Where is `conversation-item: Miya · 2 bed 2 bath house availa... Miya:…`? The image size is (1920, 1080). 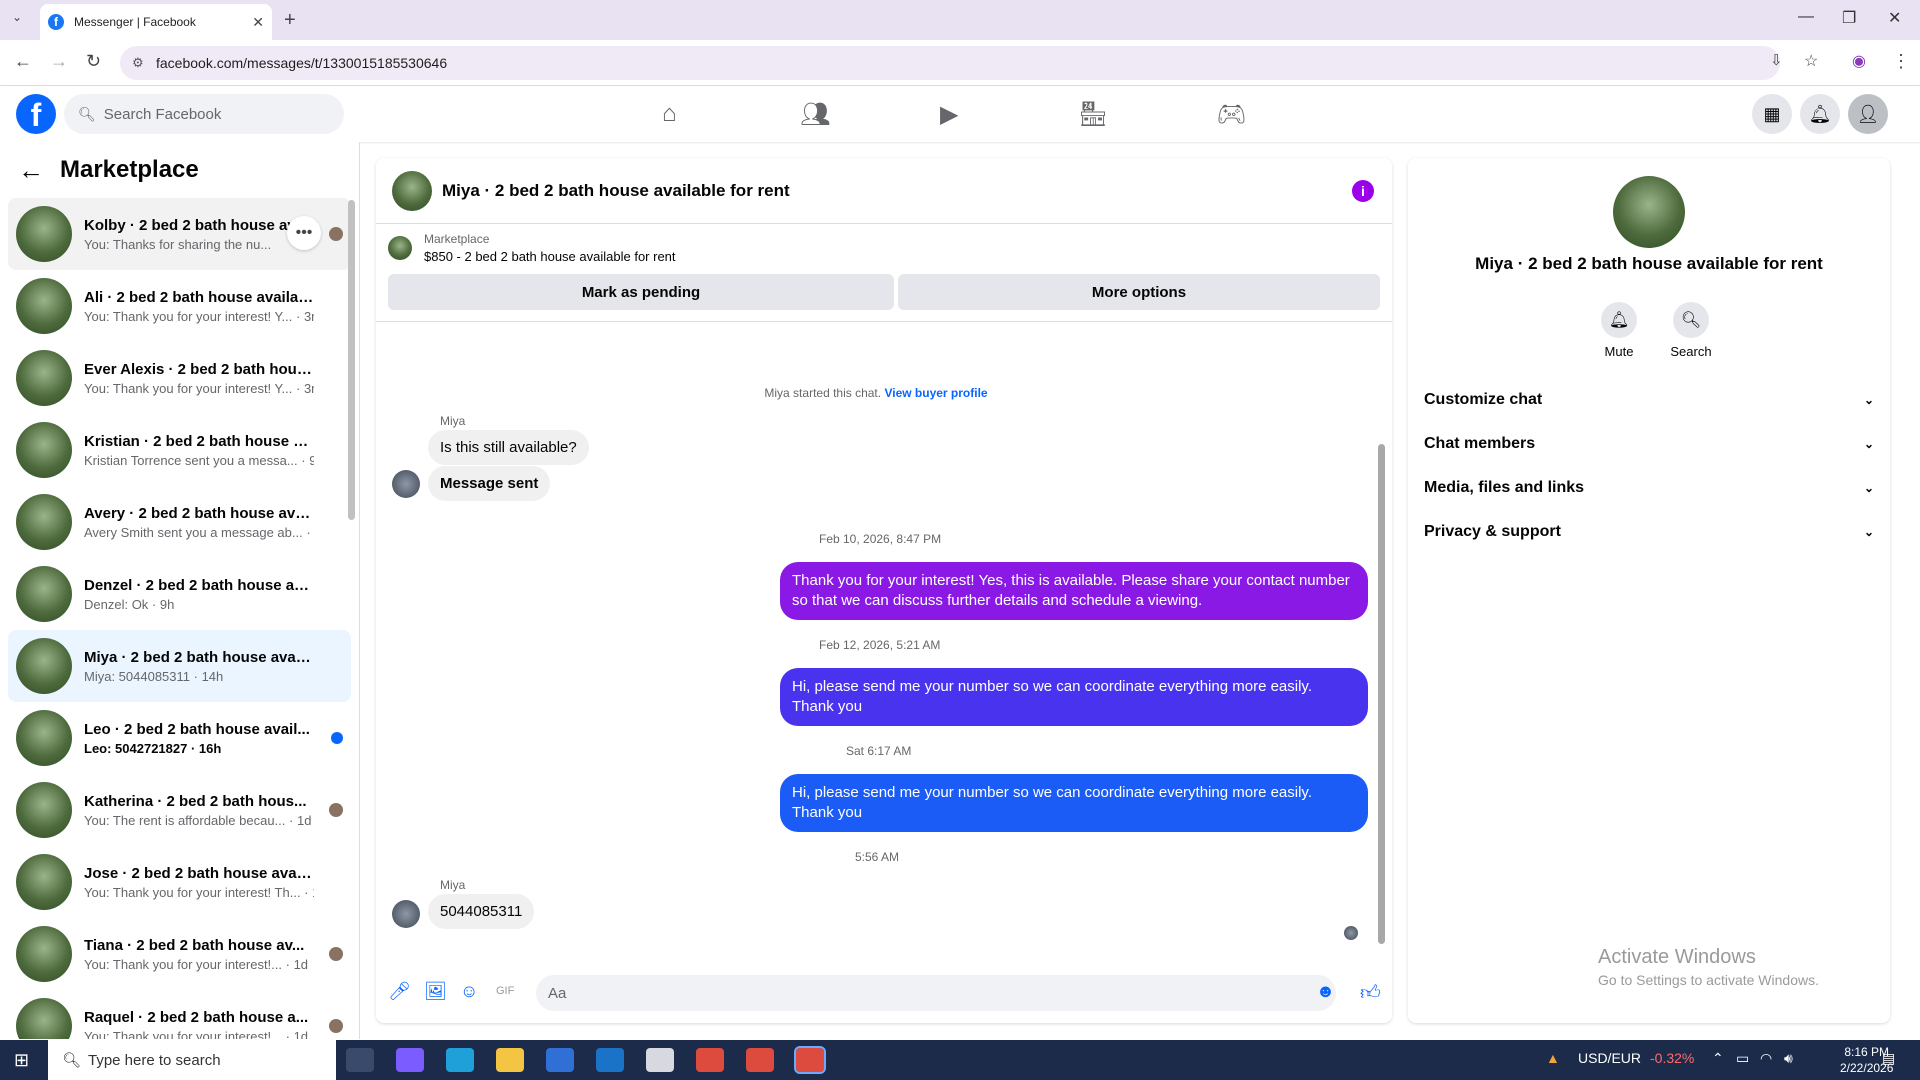 conversation-item: Miya · 2 bed 2 bath house availa... Miya:… is located at coordinates (179, 666).